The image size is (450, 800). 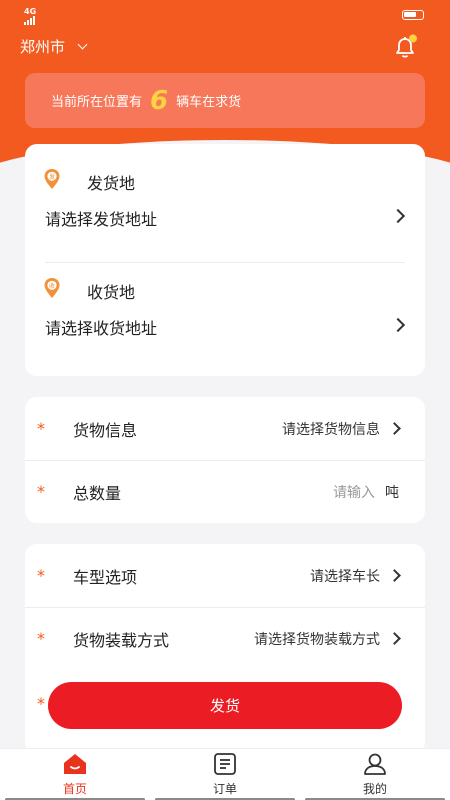 I want to click on city-selector: 郑州市, so click(x=54, y=46).